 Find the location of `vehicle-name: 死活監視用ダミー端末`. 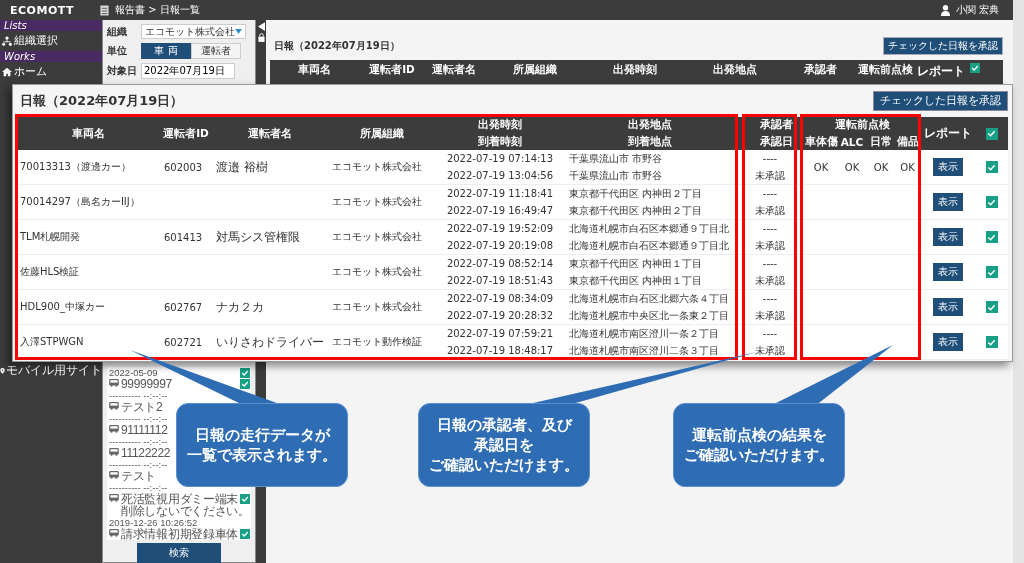

vehicle-name: 死活監視用ダミー端末 is located at coordinates (179, 499).